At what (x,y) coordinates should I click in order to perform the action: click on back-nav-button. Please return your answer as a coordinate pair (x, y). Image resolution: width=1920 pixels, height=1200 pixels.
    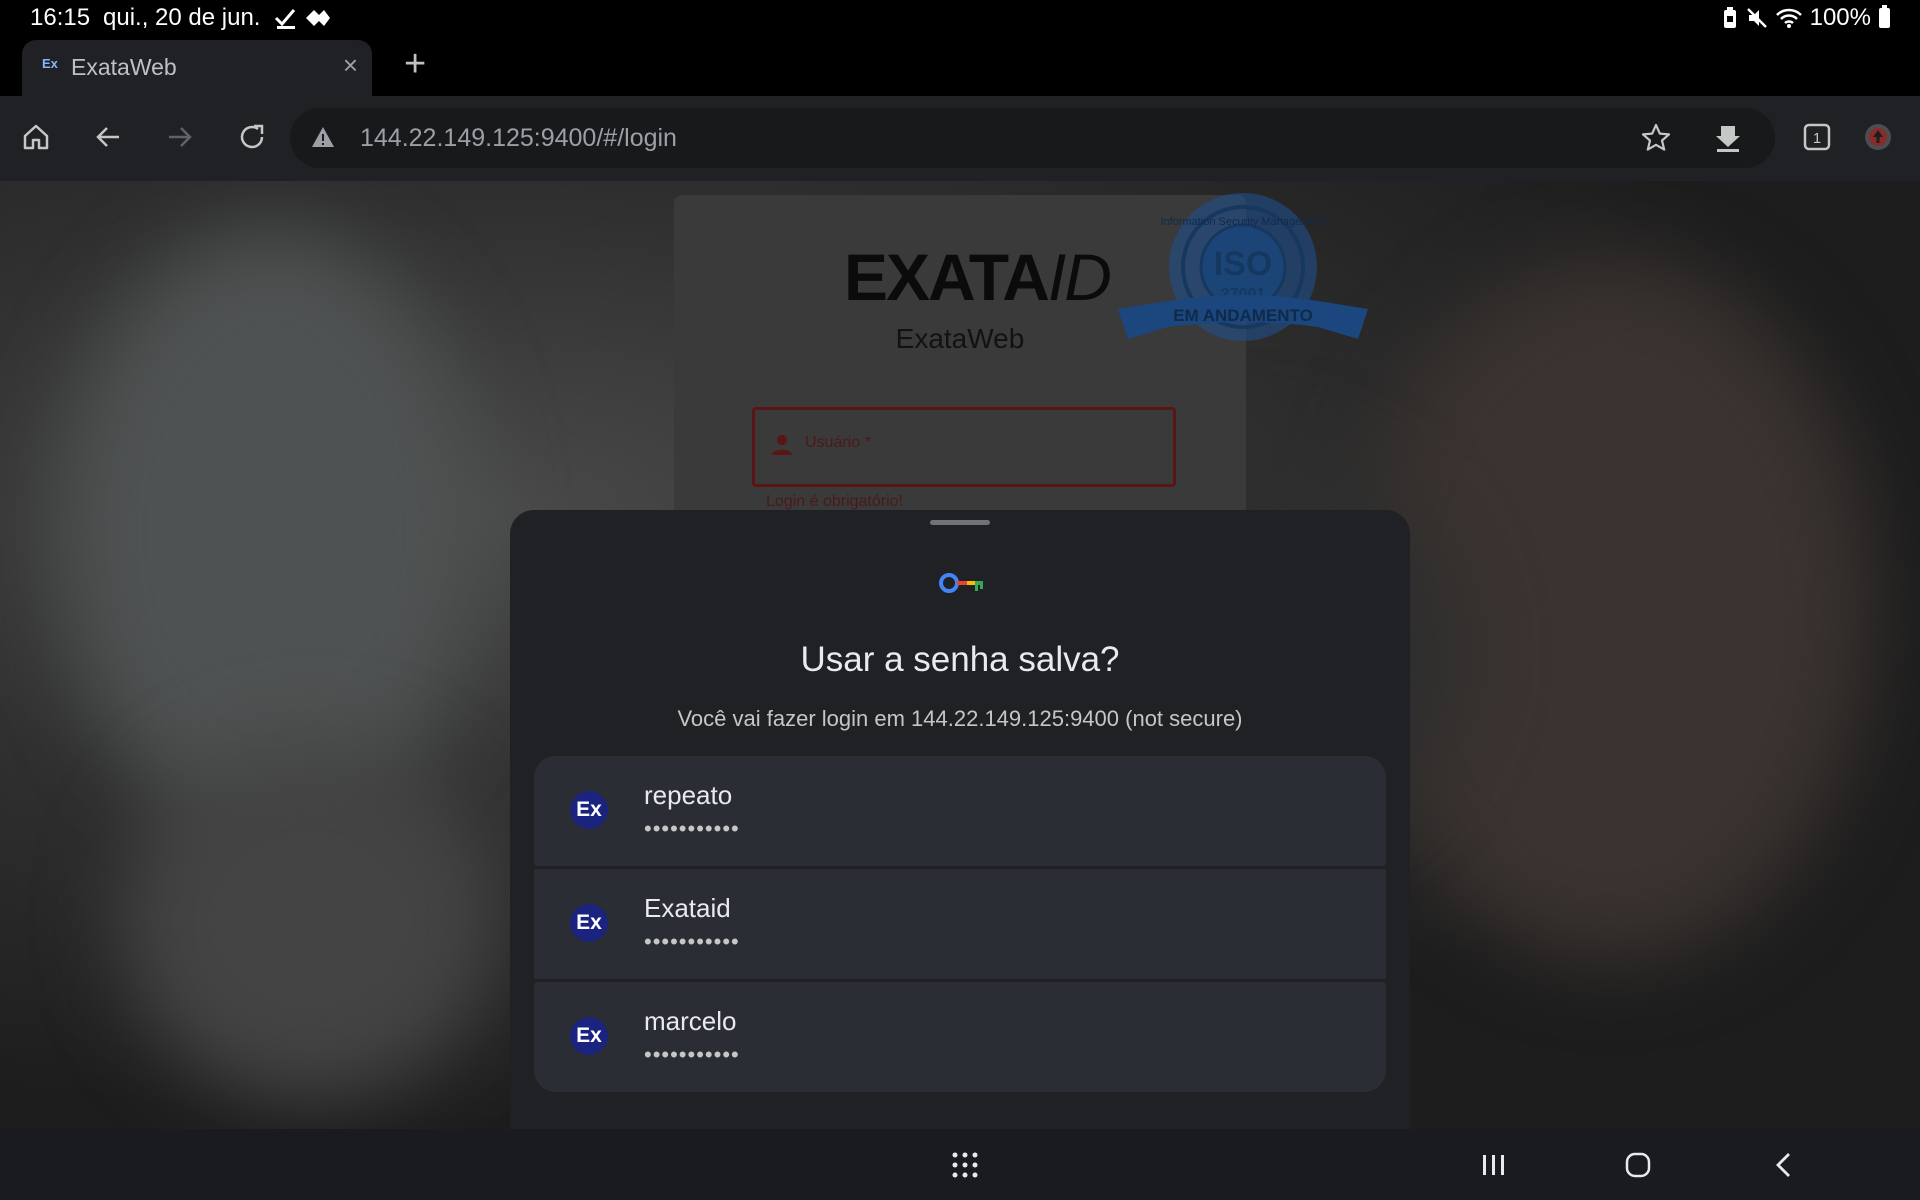
    Looking at the image, I should click on (1784, 1165).